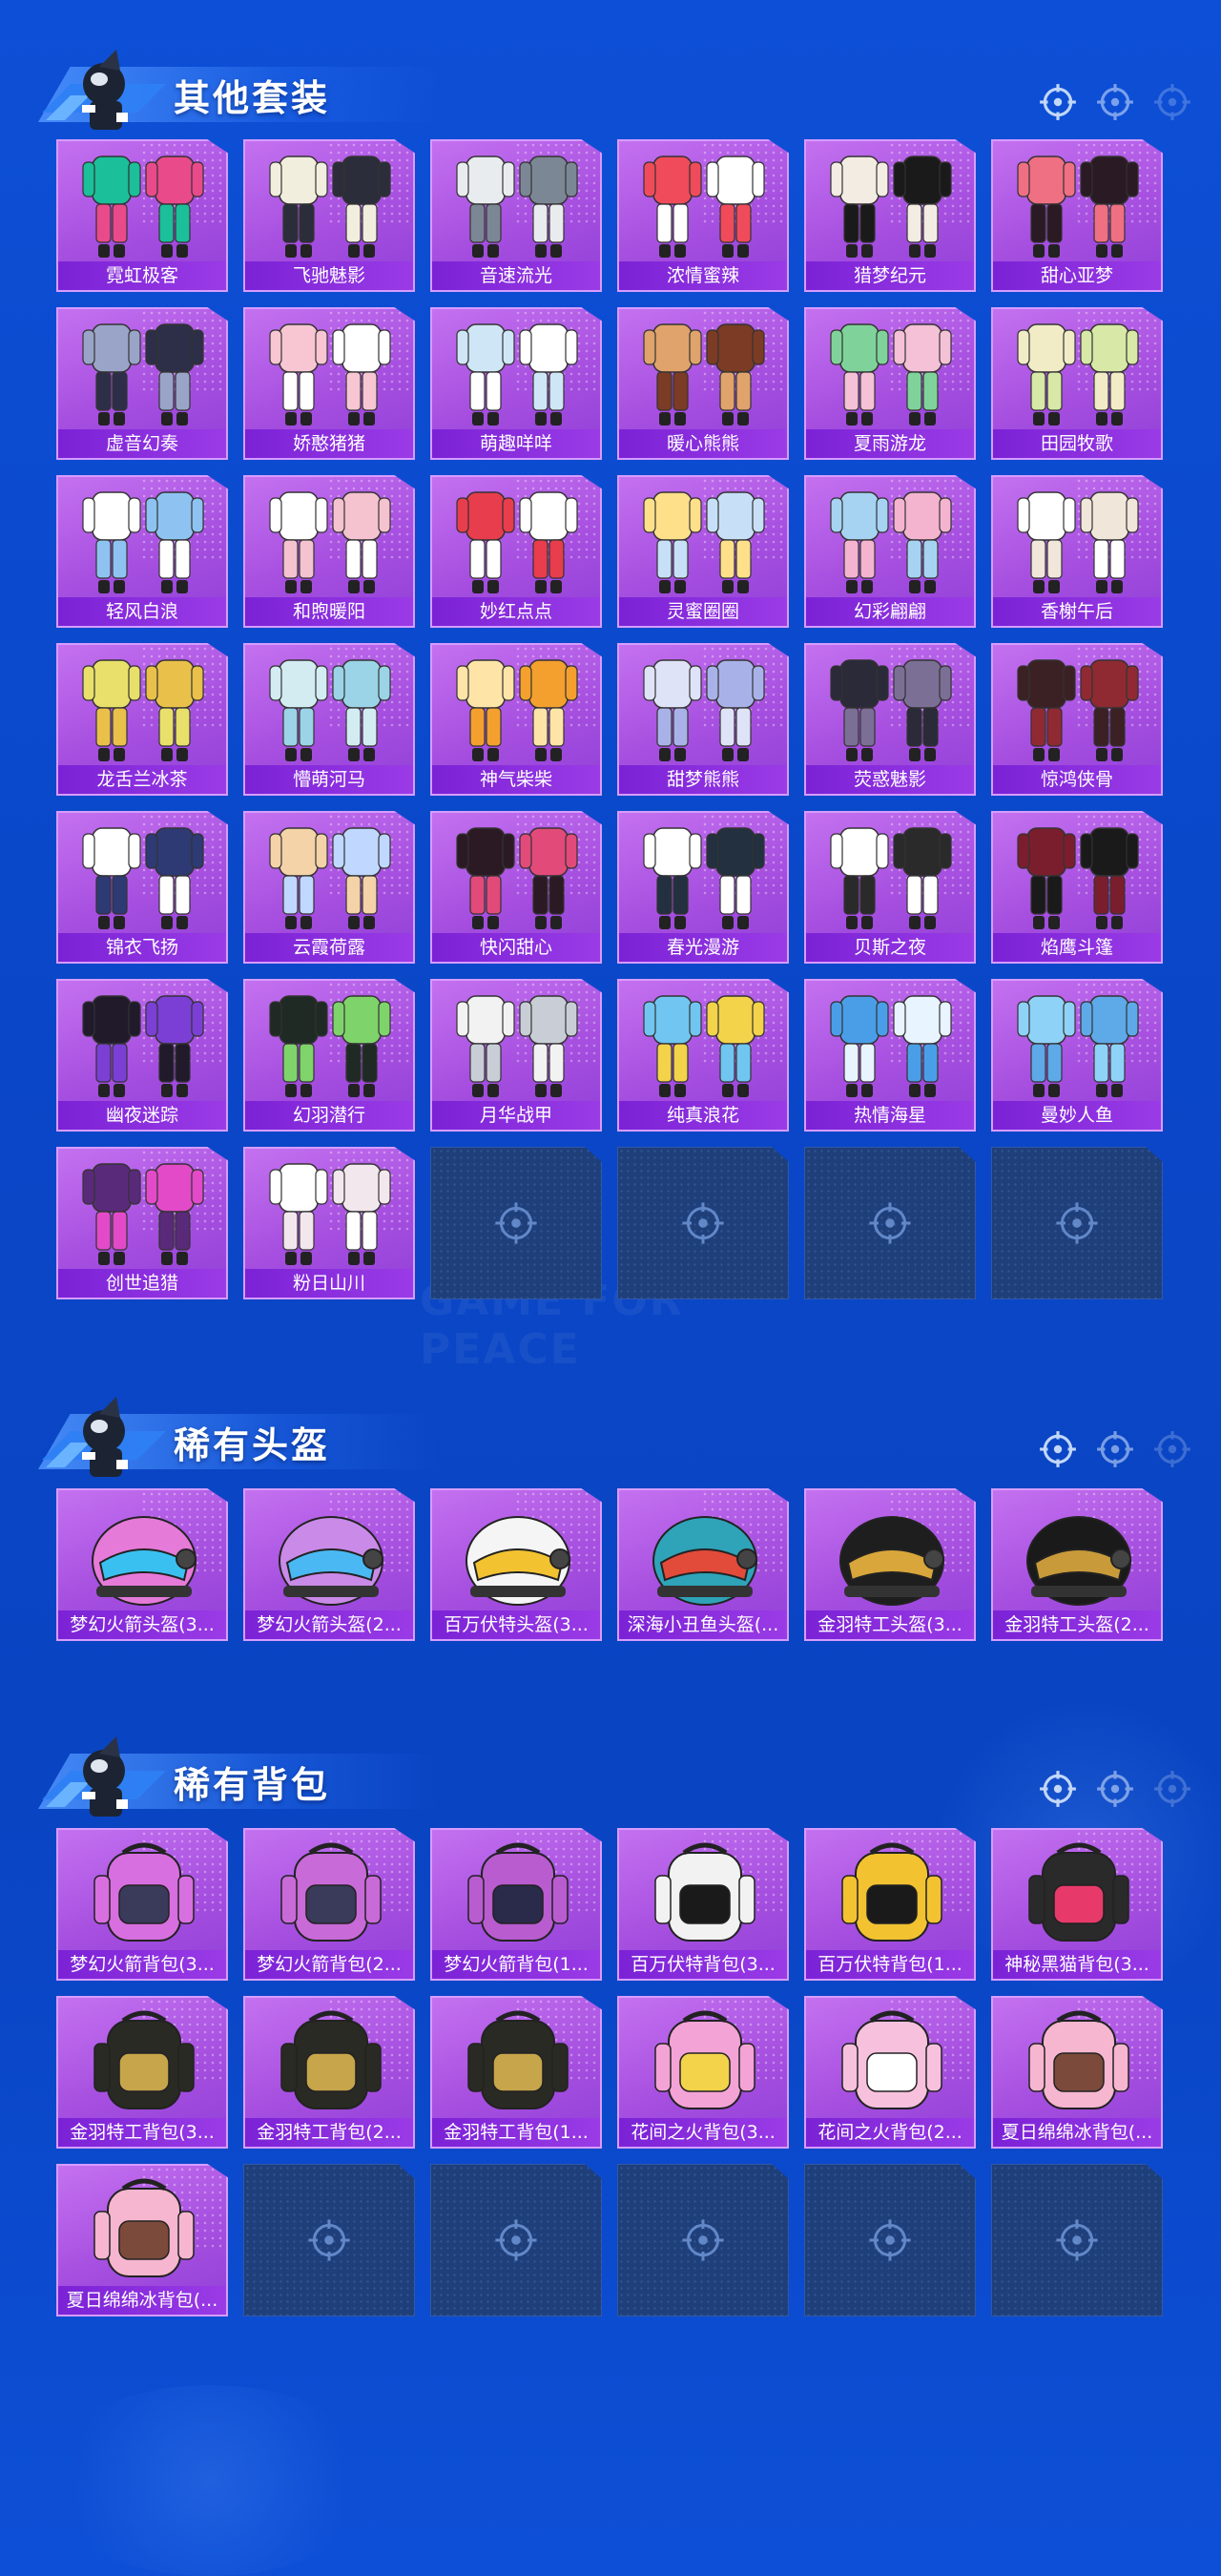 Image resolution: width=1221 pixels, height=2576 pixels. Describe the element at coordinates (610, 93) in the screenshot. I see `section-header: 其他套装` at that location.